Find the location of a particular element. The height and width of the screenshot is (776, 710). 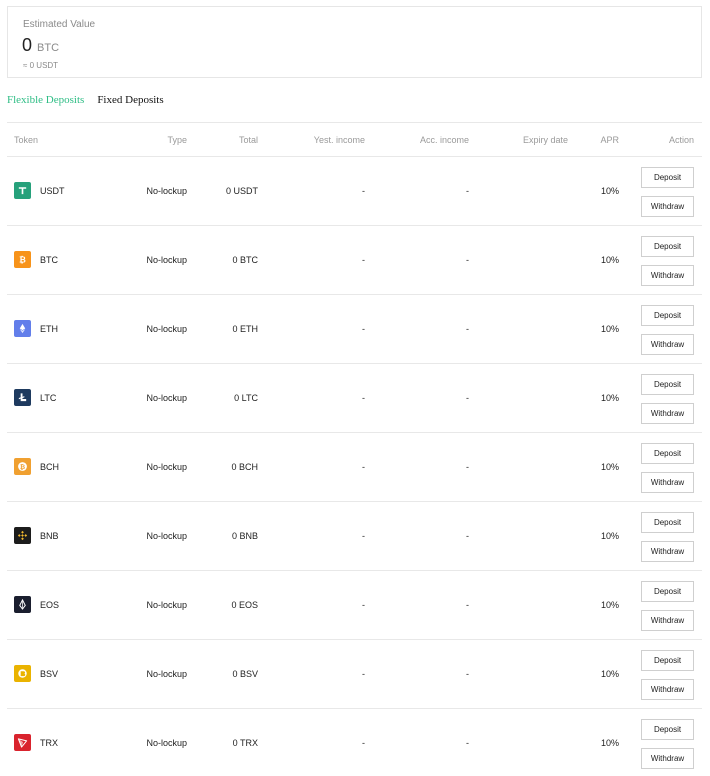

header-expiry-date: Expiry date is located at coordinates (545, 140).